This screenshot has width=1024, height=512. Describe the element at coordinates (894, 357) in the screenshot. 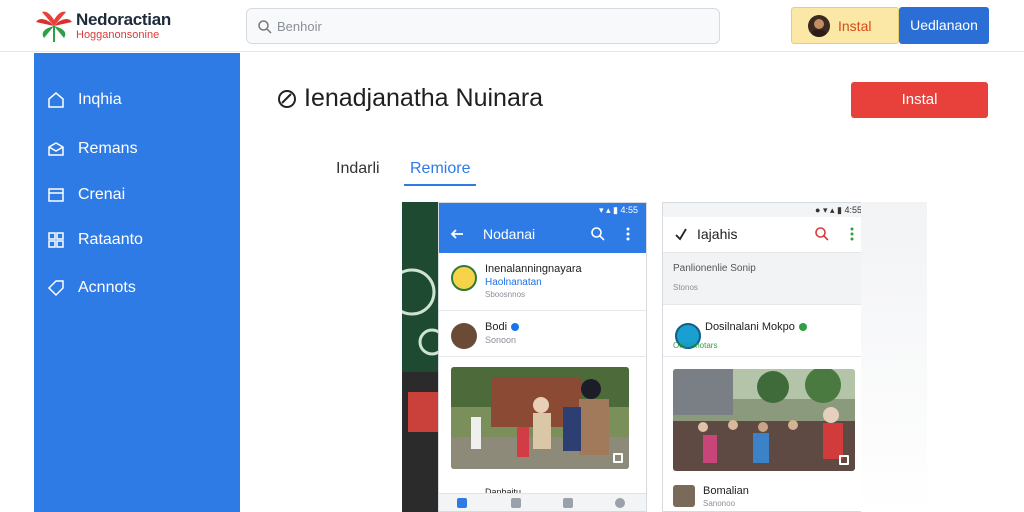

I see `screenshot-preview-right` at that location.